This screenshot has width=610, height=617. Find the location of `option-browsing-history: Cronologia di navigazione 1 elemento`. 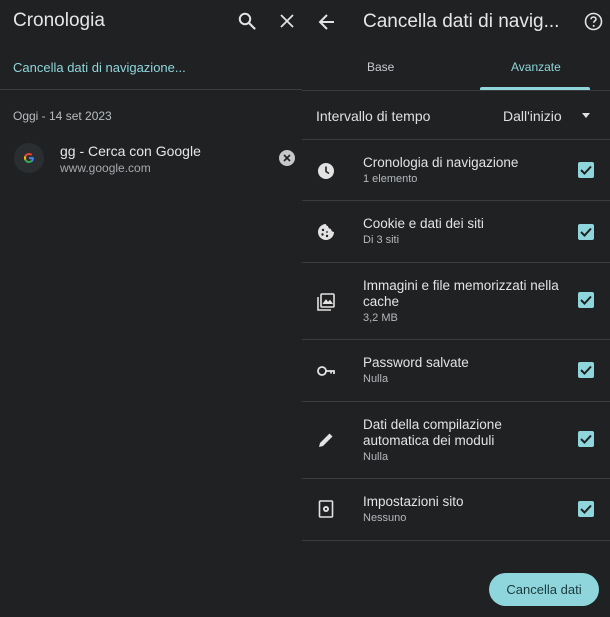

option-browsing-history: Cronologia di navigazione 1 elemento is located at coordinates (456, 170).